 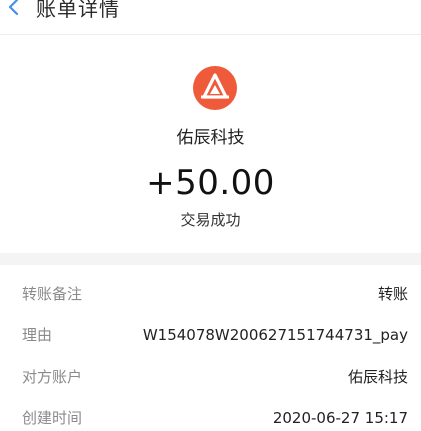 I want to click on detail-value: W154078W200627151744731_pay, so click(x=275, y=335).